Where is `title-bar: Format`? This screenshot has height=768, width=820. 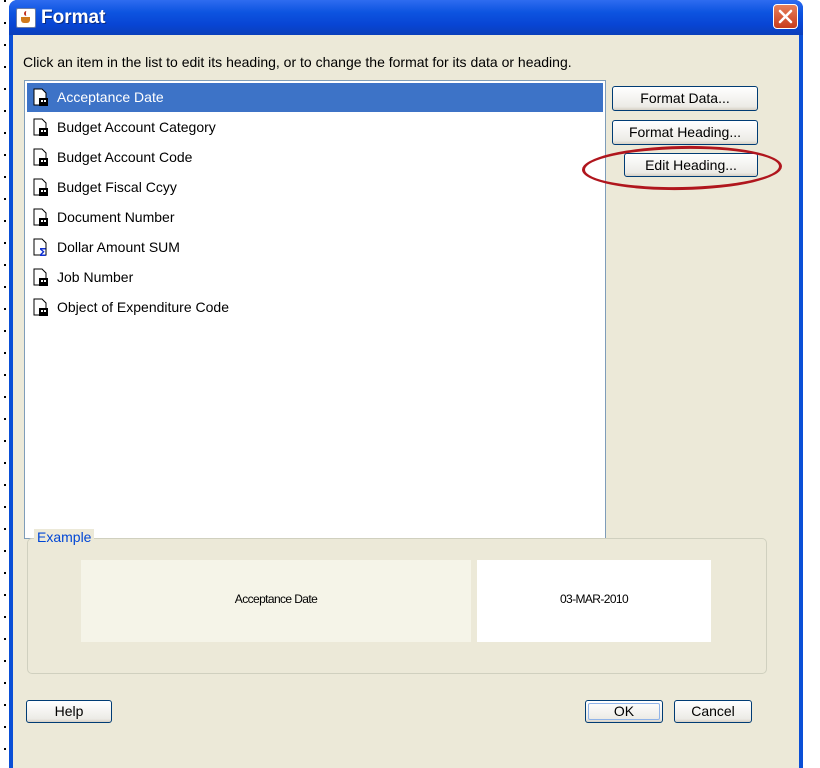
title-bar: Format is located at coordinates (406, 17).